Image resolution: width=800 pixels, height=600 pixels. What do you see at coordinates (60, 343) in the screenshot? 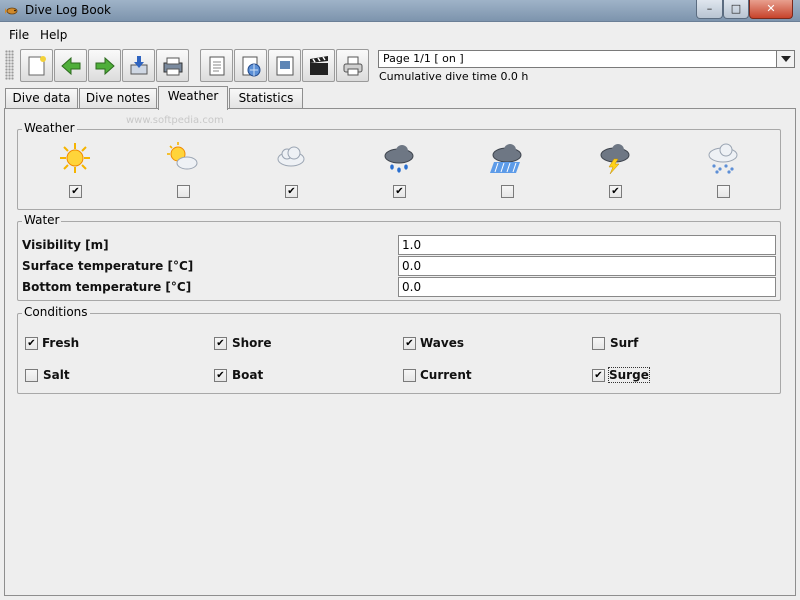
I see `condition-label-fresh: Fresh` at bounding box center [60, 343].